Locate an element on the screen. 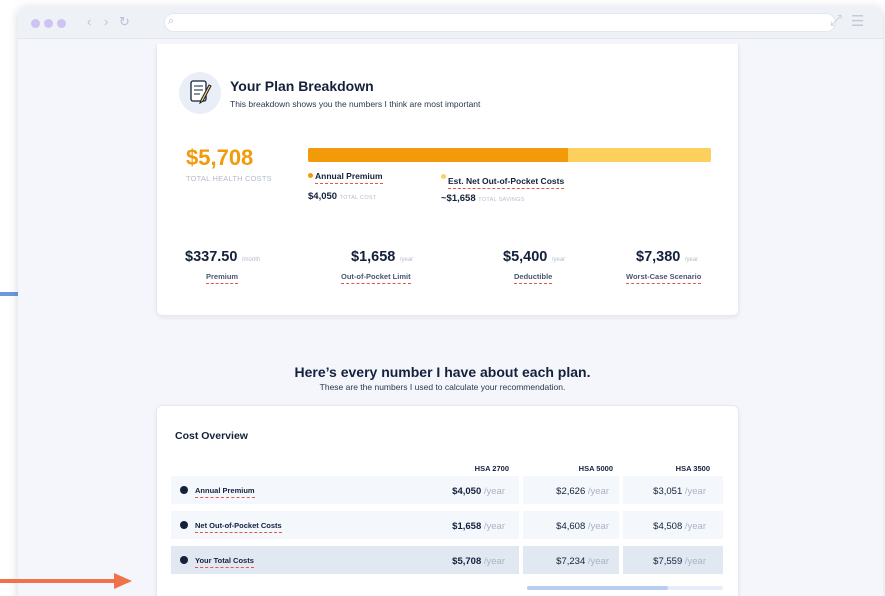  legend-annual-premium: Annual Premium is located at coordinates (345, 177).